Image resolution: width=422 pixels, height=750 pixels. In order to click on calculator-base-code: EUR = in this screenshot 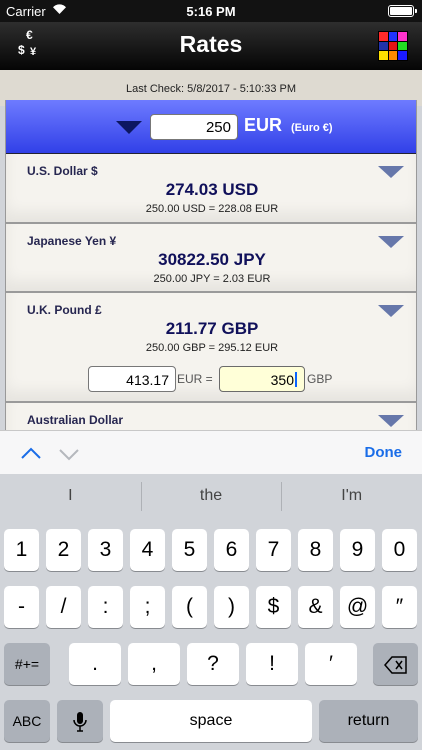, I will do `click(195, 379)`.